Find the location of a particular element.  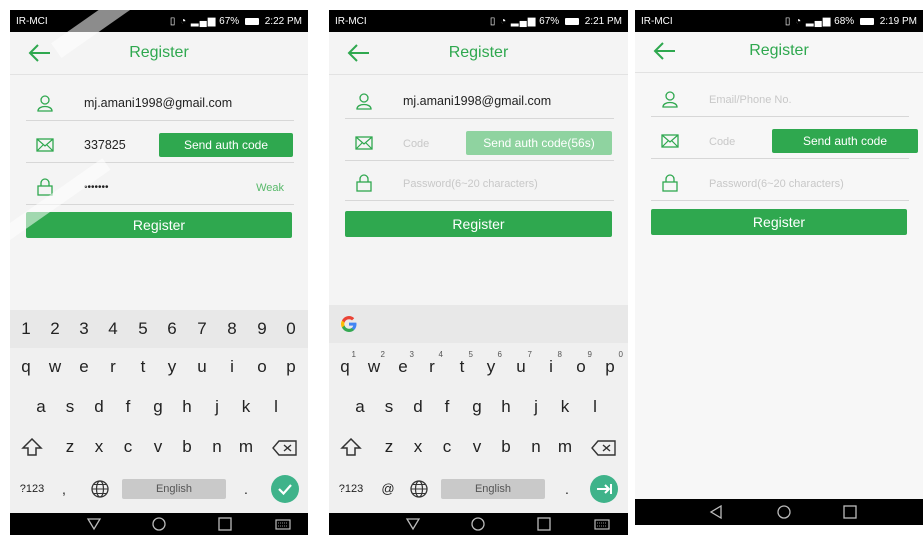

code-field: Code Send auth code is located at coordinates (784, 142).